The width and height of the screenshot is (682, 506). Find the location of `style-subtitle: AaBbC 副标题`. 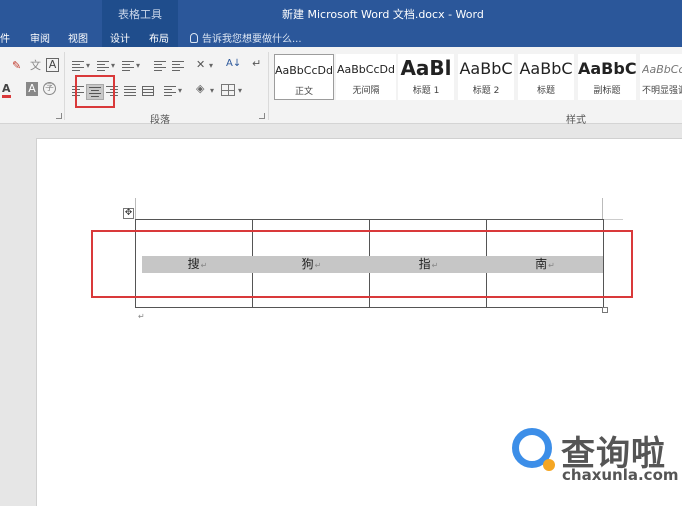

style-subtitle: AaBbC 副标题 is located at coordinates (607, 77).